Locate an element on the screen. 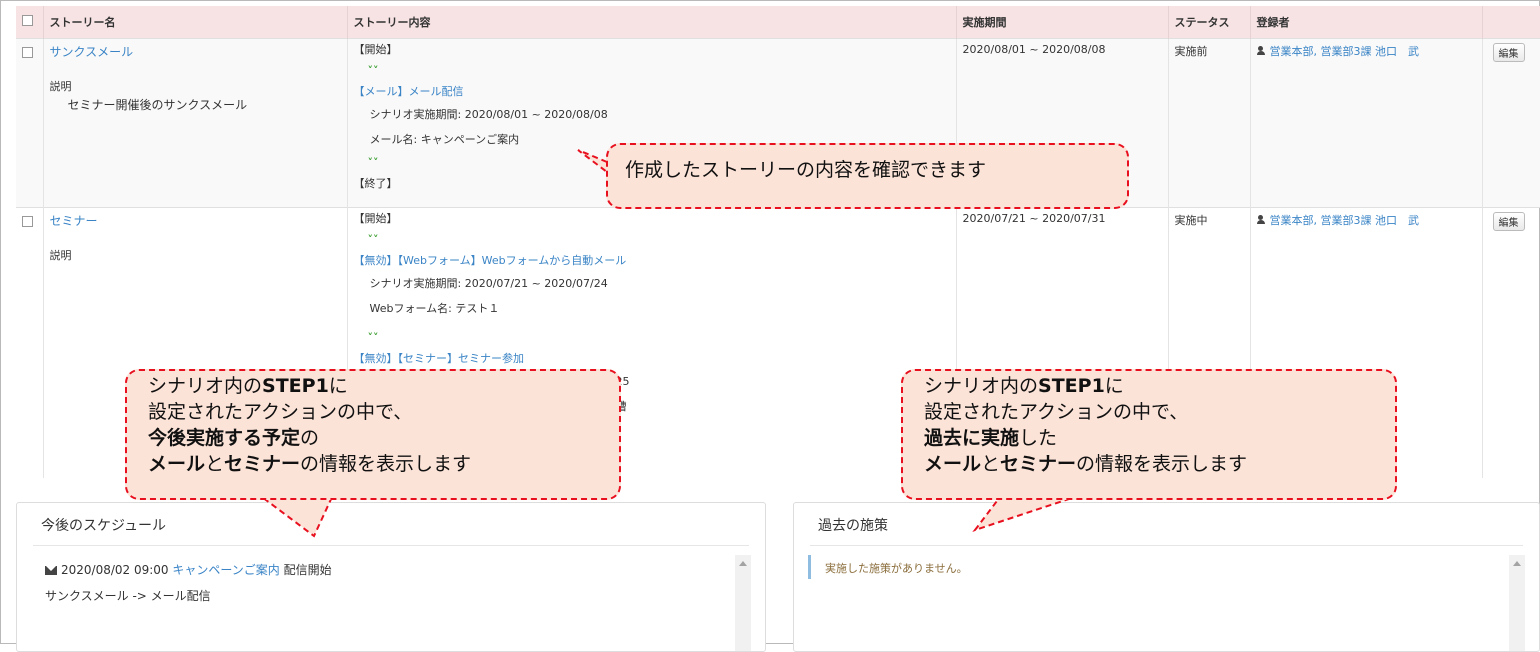 The image size is (1540, 652). callout-text: の is located at coordinates (310, 438).